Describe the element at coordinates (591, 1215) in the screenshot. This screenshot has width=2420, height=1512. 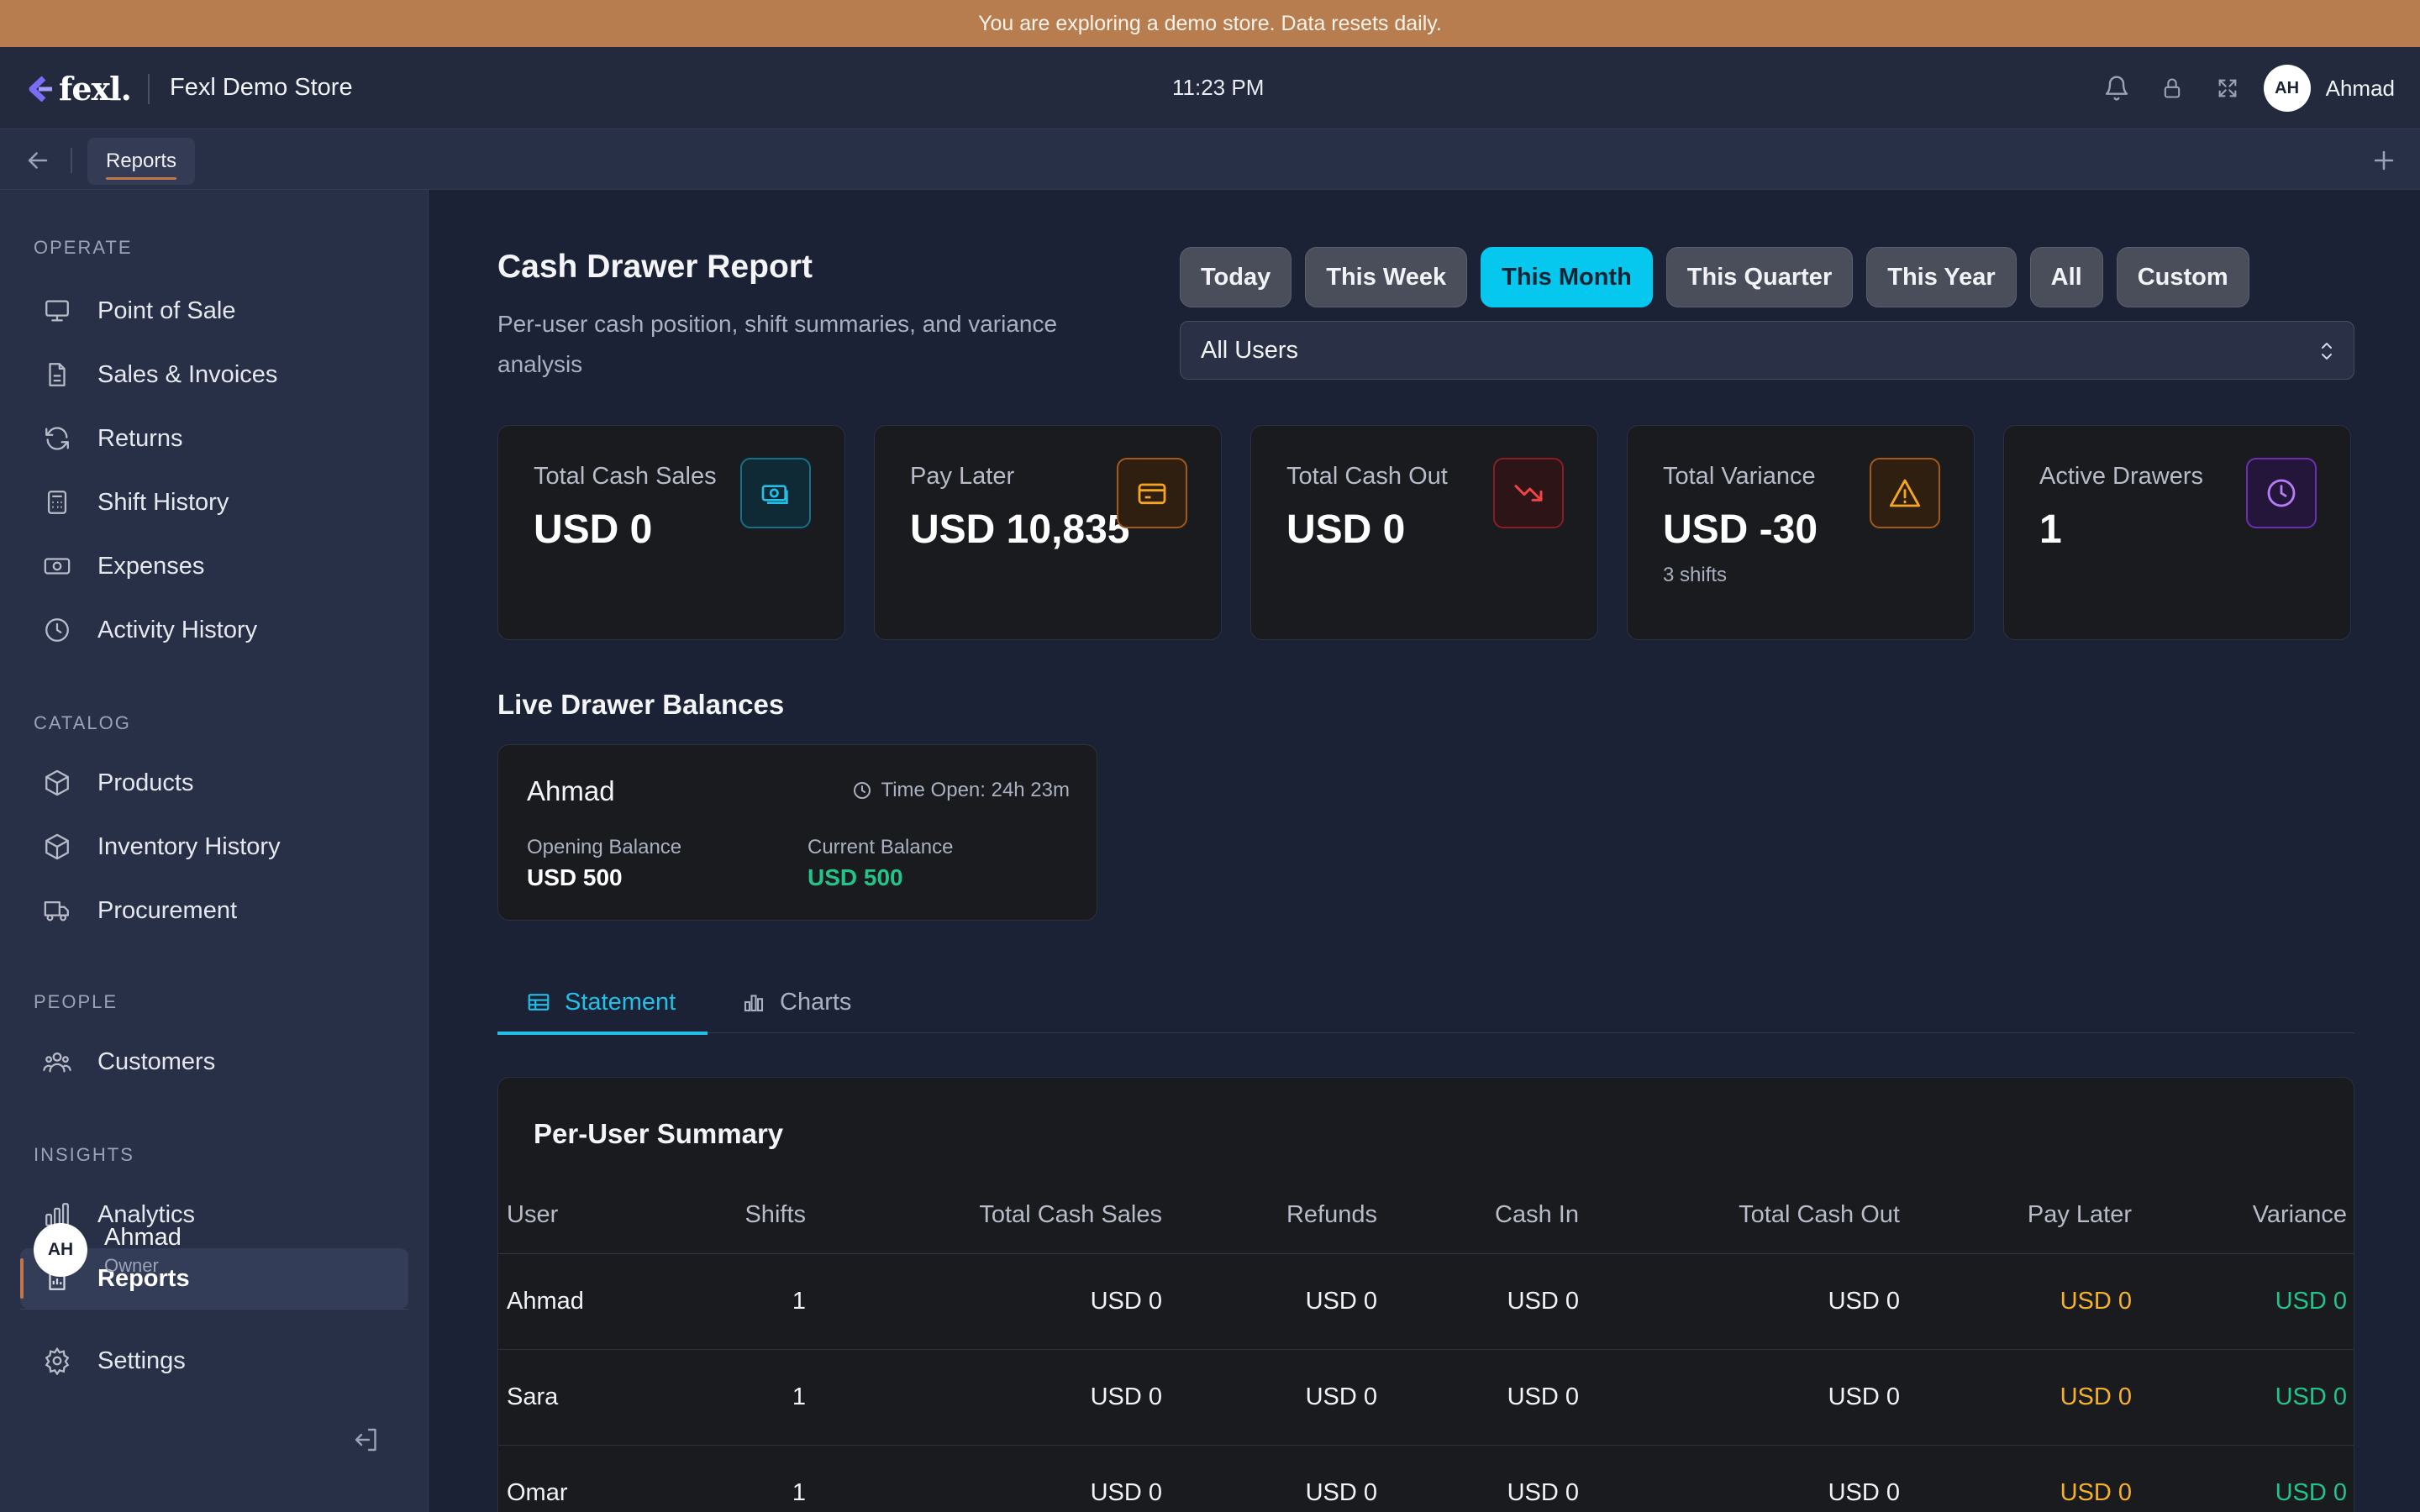
I see `column-header-user: User` at that location.